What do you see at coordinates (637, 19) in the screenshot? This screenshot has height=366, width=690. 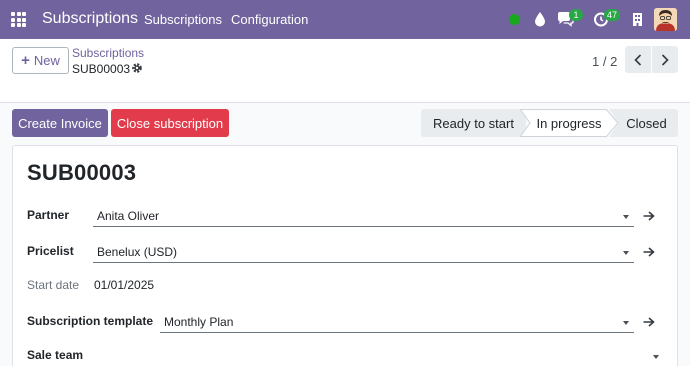 I see `company-building-icon` at bounding box center [637, 19].